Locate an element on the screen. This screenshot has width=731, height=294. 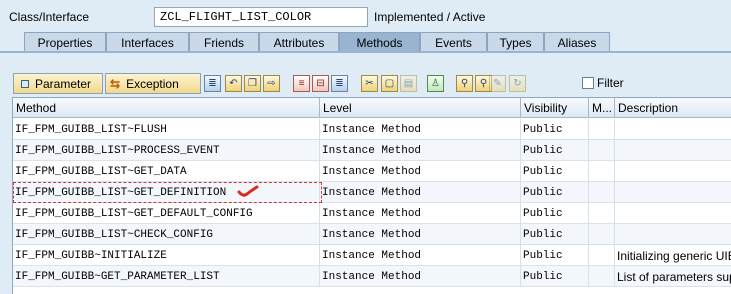
sort-icon: ♙ is located at coordinates (435, 83).